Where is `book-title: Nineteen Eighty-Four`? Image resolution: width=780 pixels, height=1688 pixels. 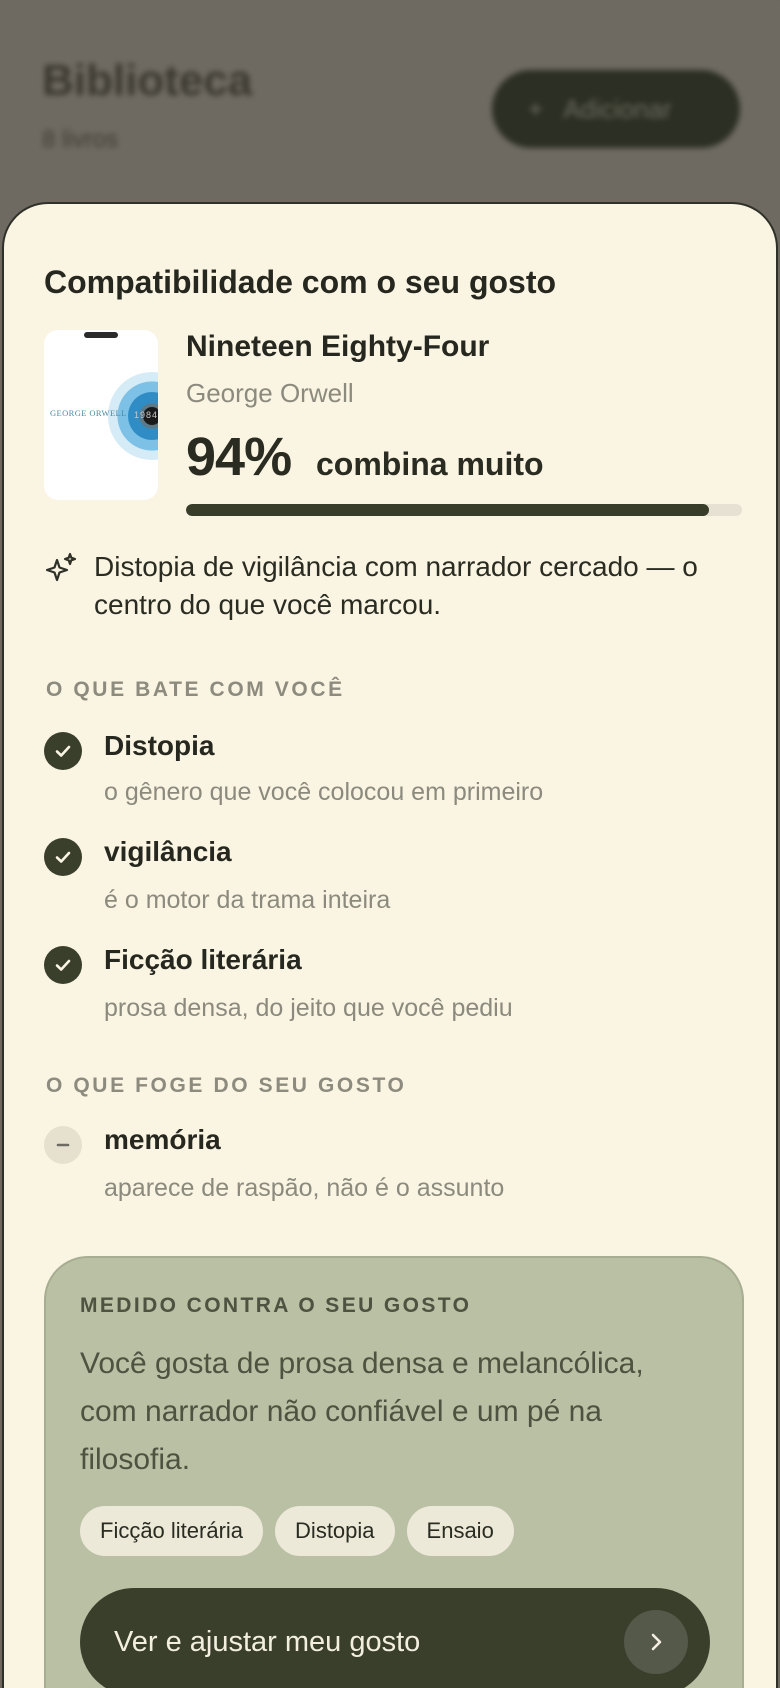
book-title: Nineteen Eighty-Four is located at coordinates (338, 346).